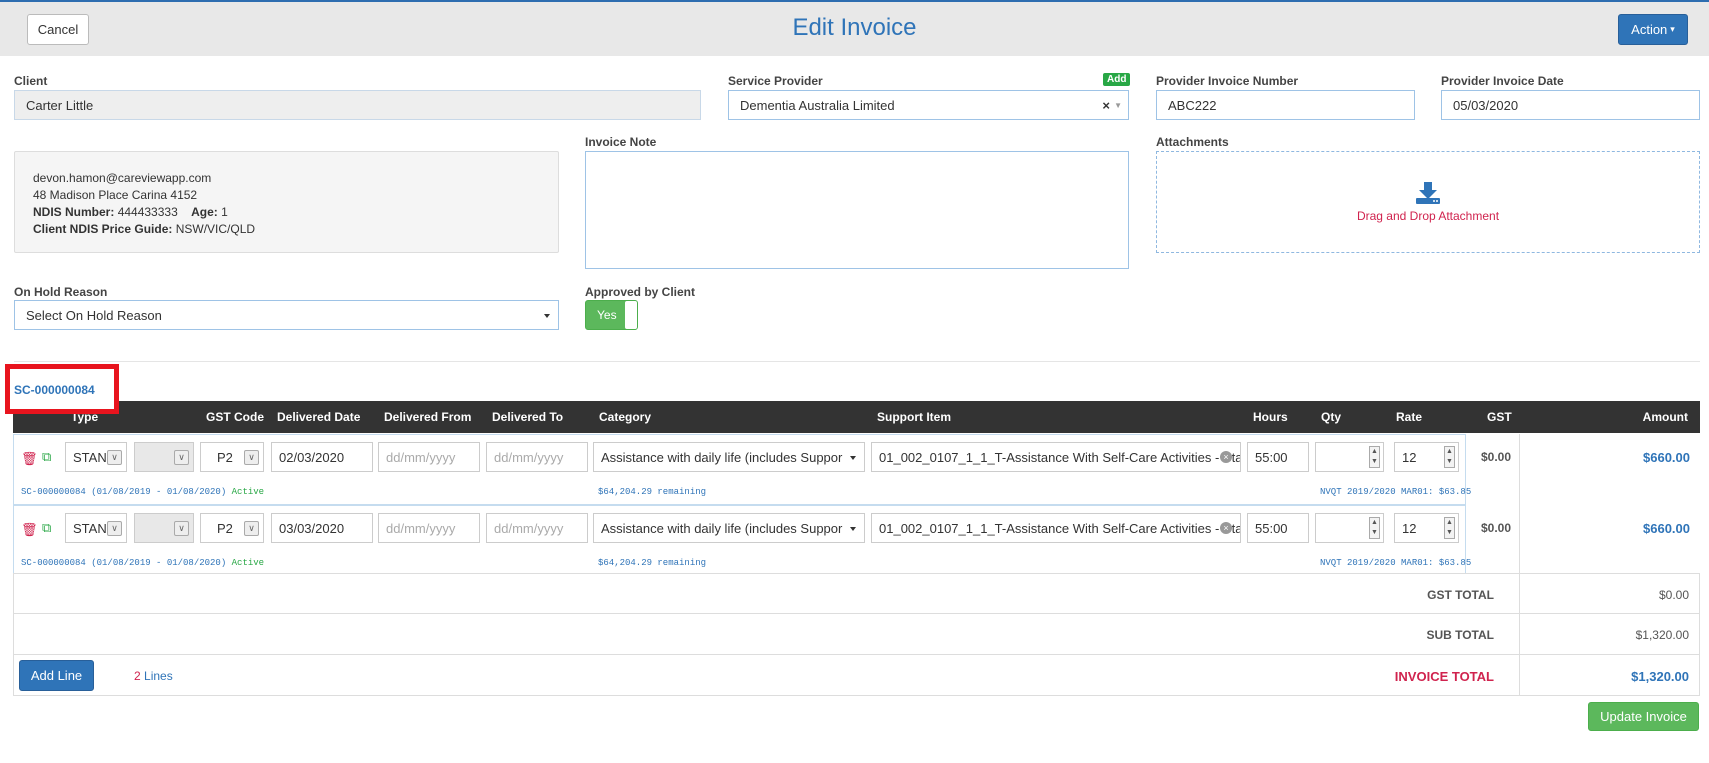 The width and height of the screenshot is (1709, 763). Describe the element at coordinates (817, 105) in the screenshot. I see `service-provider-value: Dementia Australia Limited` at that location.